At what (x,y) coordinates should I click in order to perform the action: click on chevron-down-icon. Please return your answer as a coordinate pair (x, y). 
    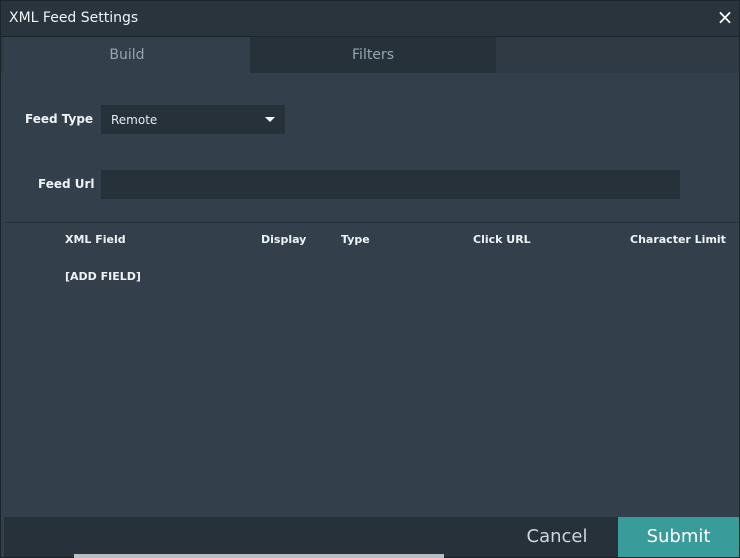
    Looking at the image, I should click on (270, 119).